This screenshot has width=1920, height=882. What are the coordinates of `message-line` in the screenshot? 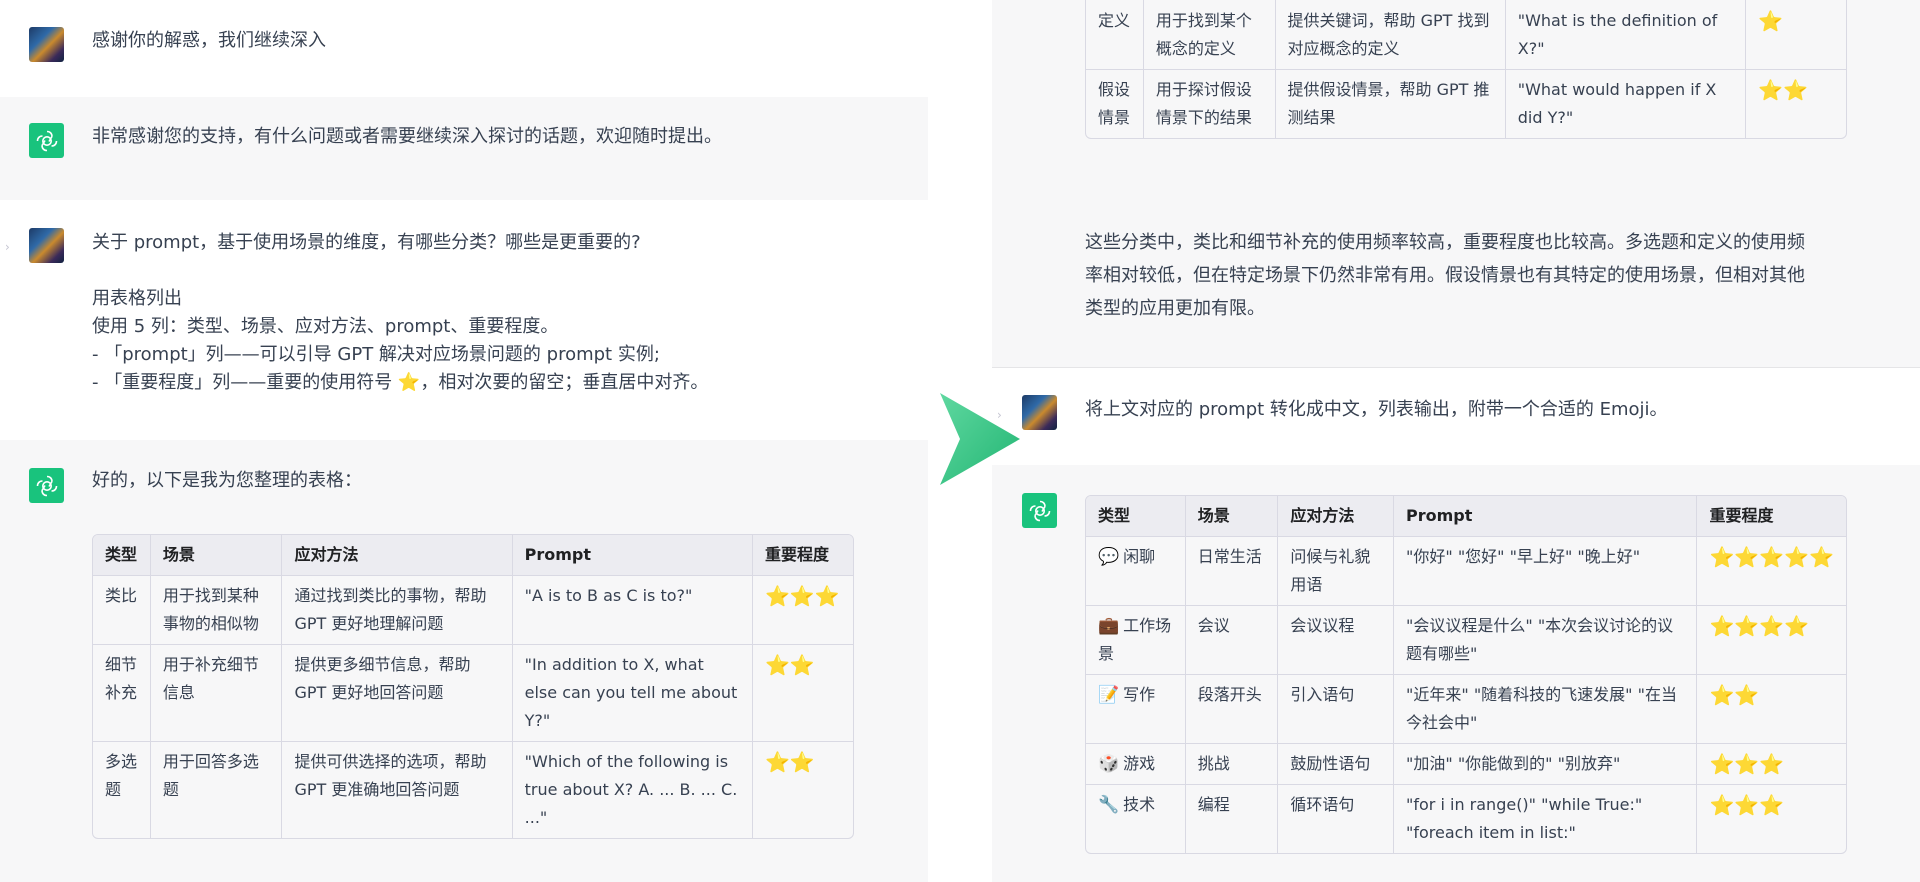 It's located at (490, 271).